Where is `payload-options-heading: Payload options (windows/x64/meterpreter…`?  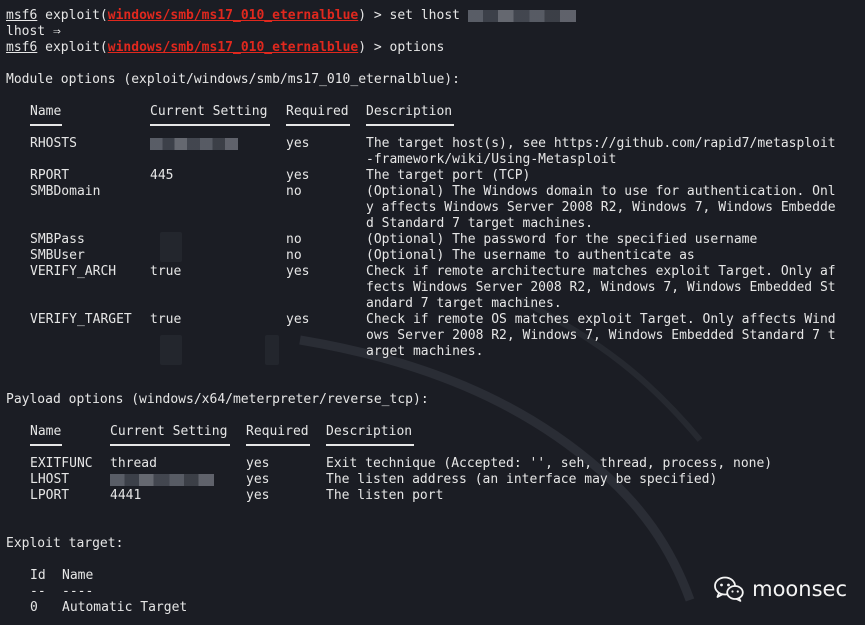 payload-options-heading: Payload options (windows/x64/meterpreter… is located at coordinates (217, 399).